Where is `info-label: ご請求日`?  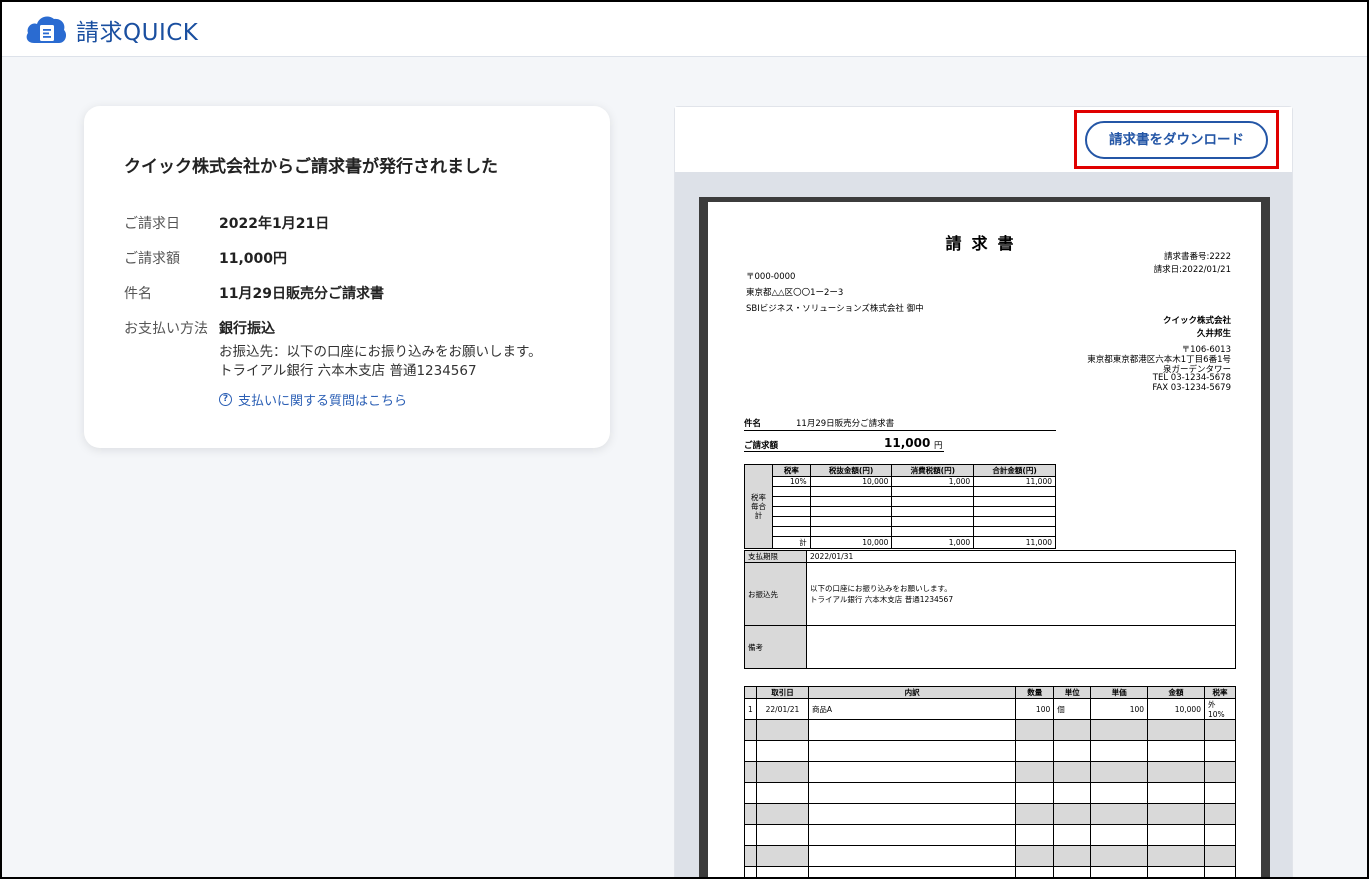 info-label: ご請求日 is located at coordinates (152, 224).